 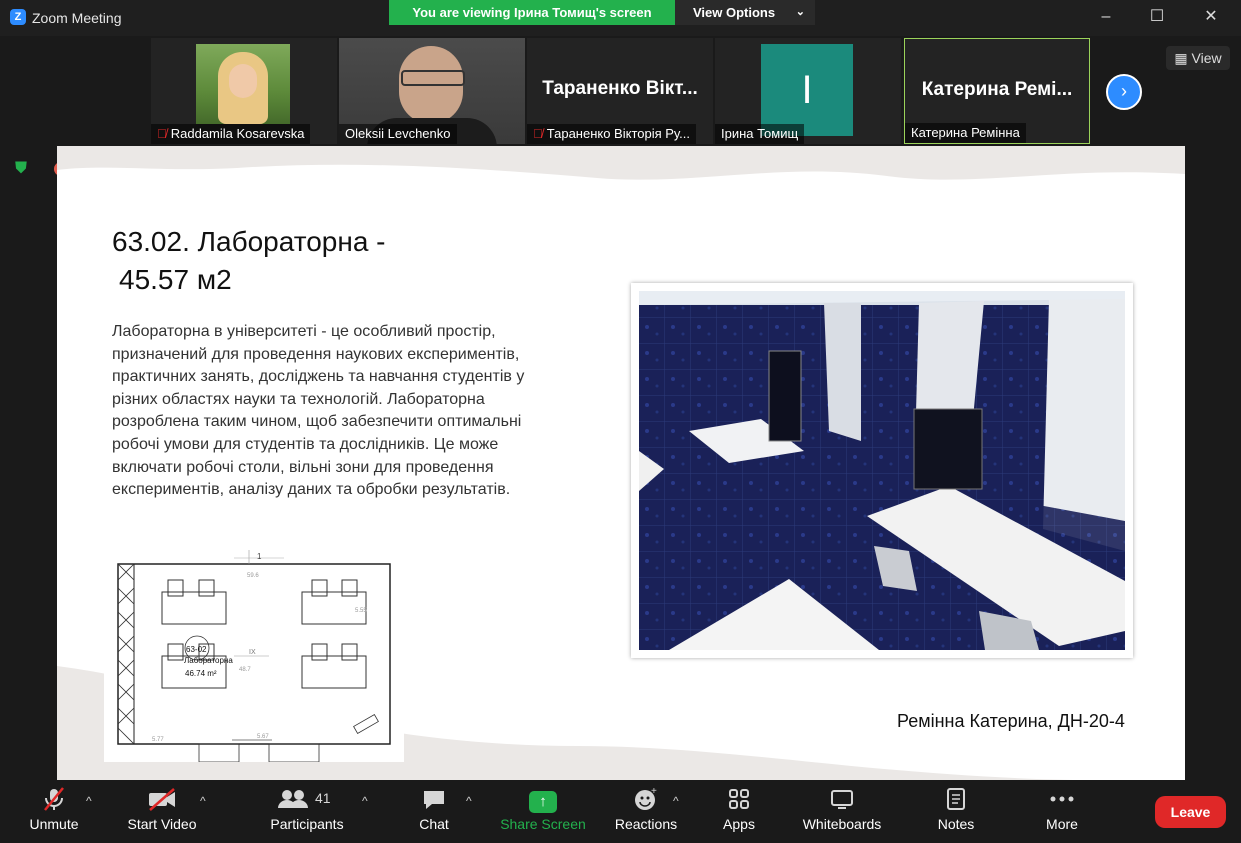 I want to click on chat-options-caret: ^, so click(x=469, y=801).